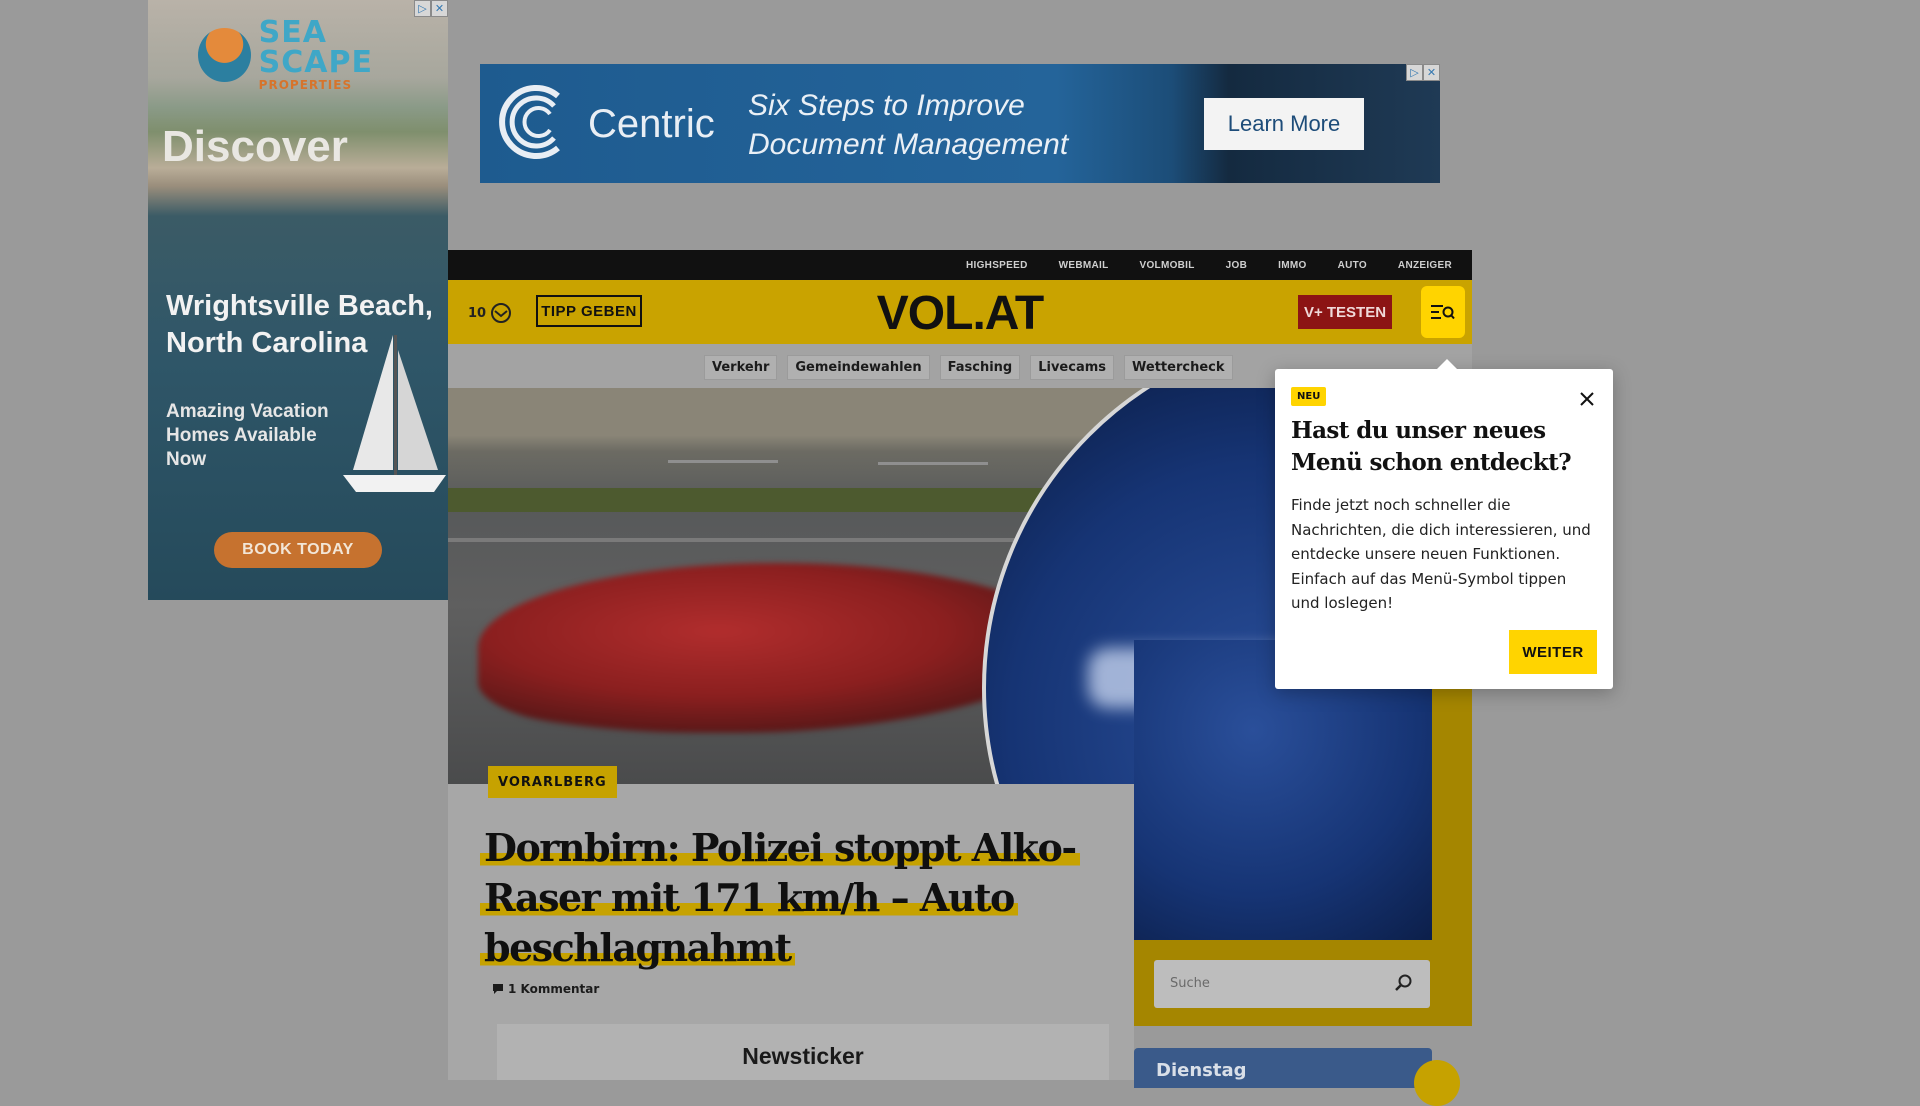  Describe the element at coordinates (1190, 983) in the screenshot. I see `search-placeholder: Suche` at that location.